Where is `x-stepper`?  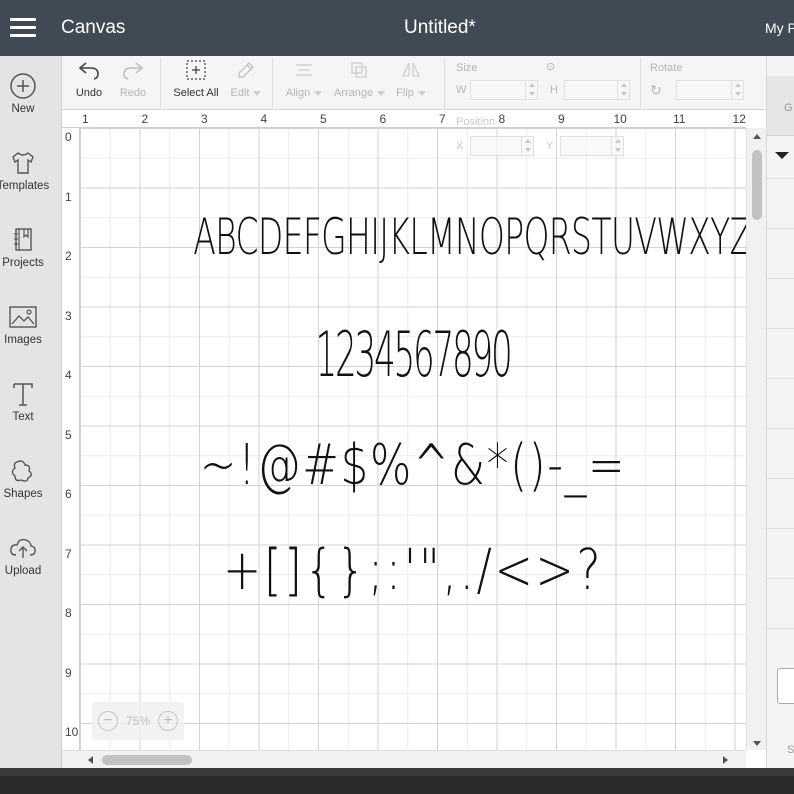
x-stepper is located at coordinates (527, 146).